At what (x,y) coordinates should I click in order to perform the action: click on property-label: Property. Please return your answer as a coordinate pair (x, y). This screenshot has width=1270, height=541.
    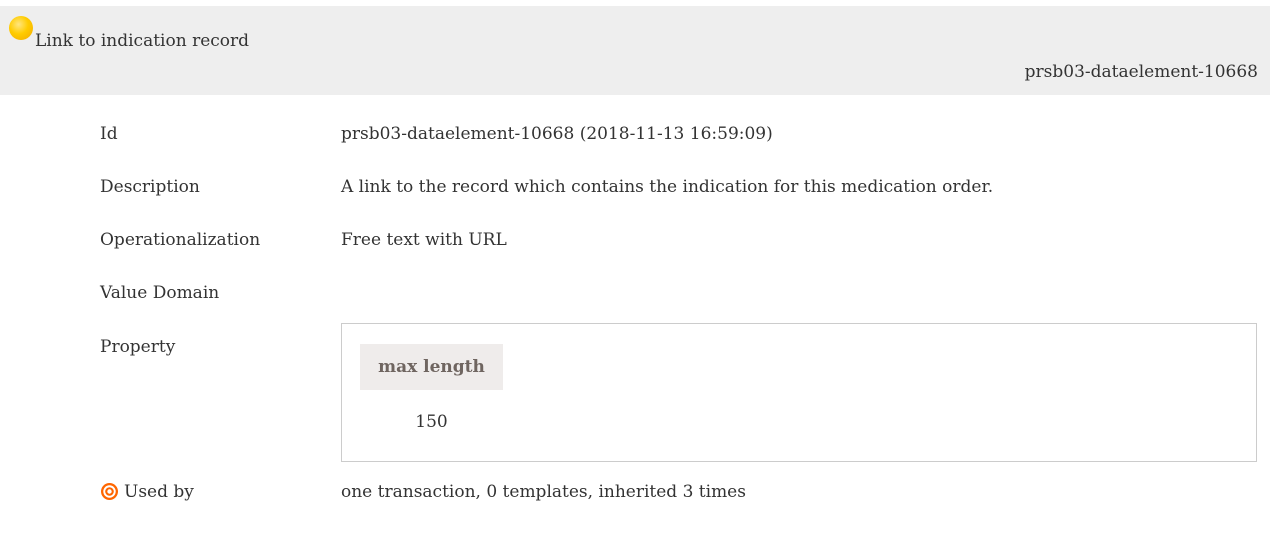
    Looking at the image, I should click on (138, 347).